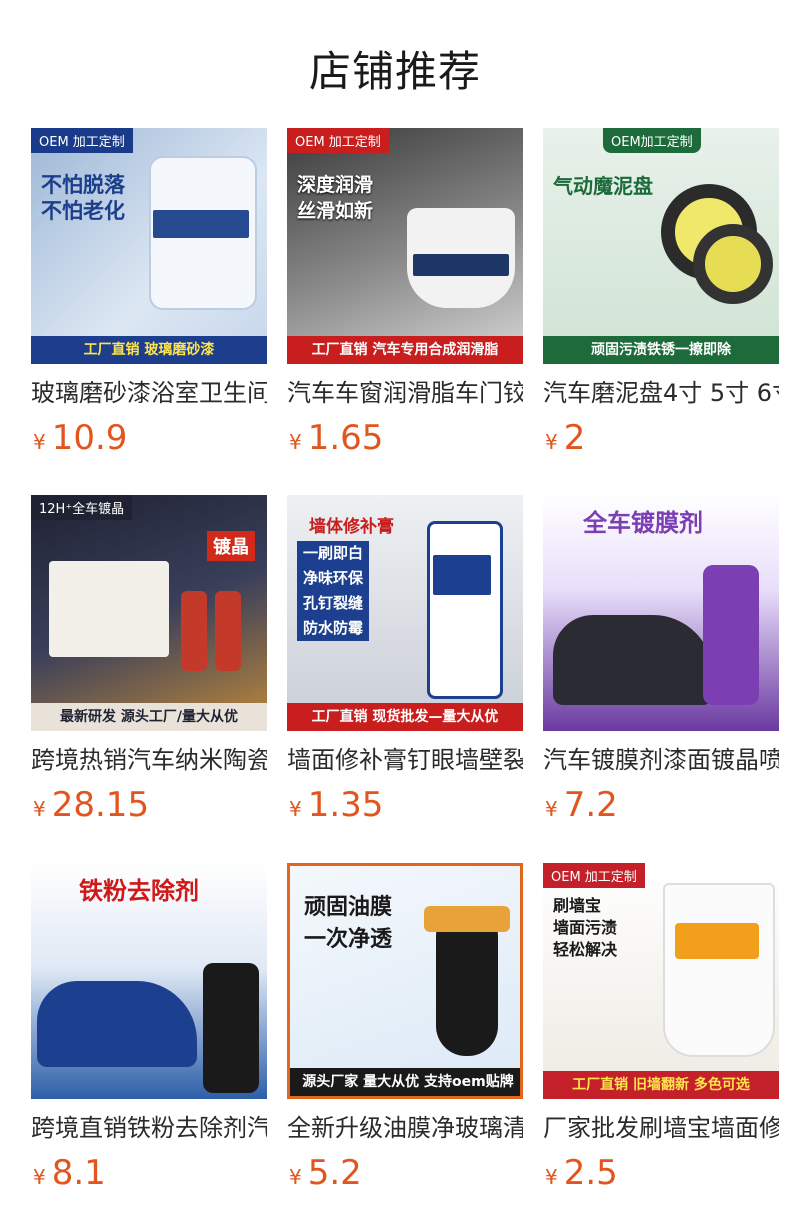  What do you see at coordinates (345, 805) in the screenshot?
I see `price-value: 1.35` at bounding box center [345, 805].